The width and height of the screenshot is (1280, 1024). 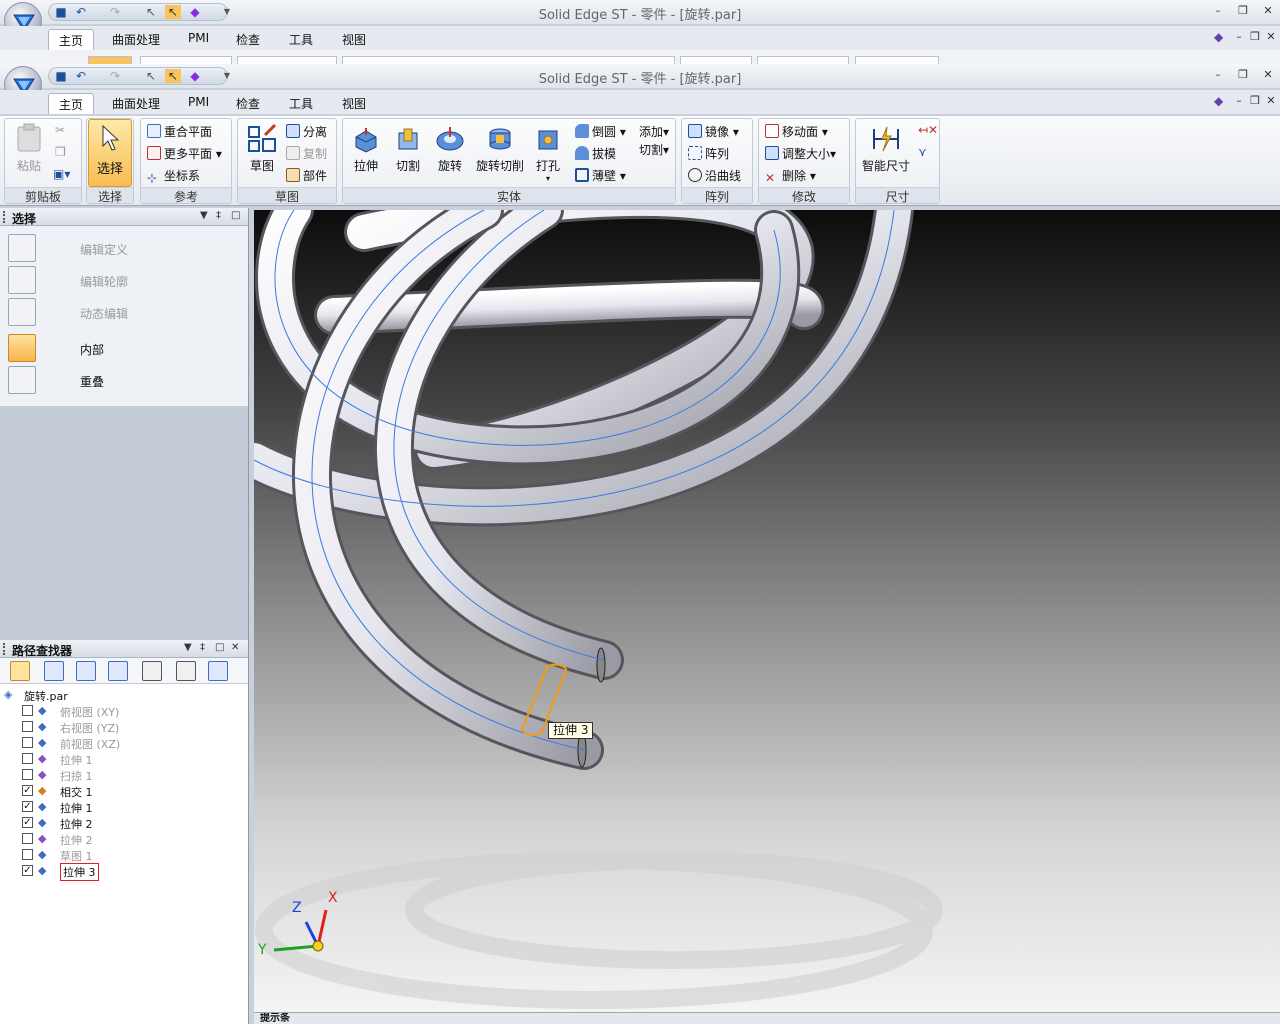 What do you see at coordinates (1255, 101) in the screenshot?
I see `doc-restore-icon: ❐` at bounding box center [1255, 101].